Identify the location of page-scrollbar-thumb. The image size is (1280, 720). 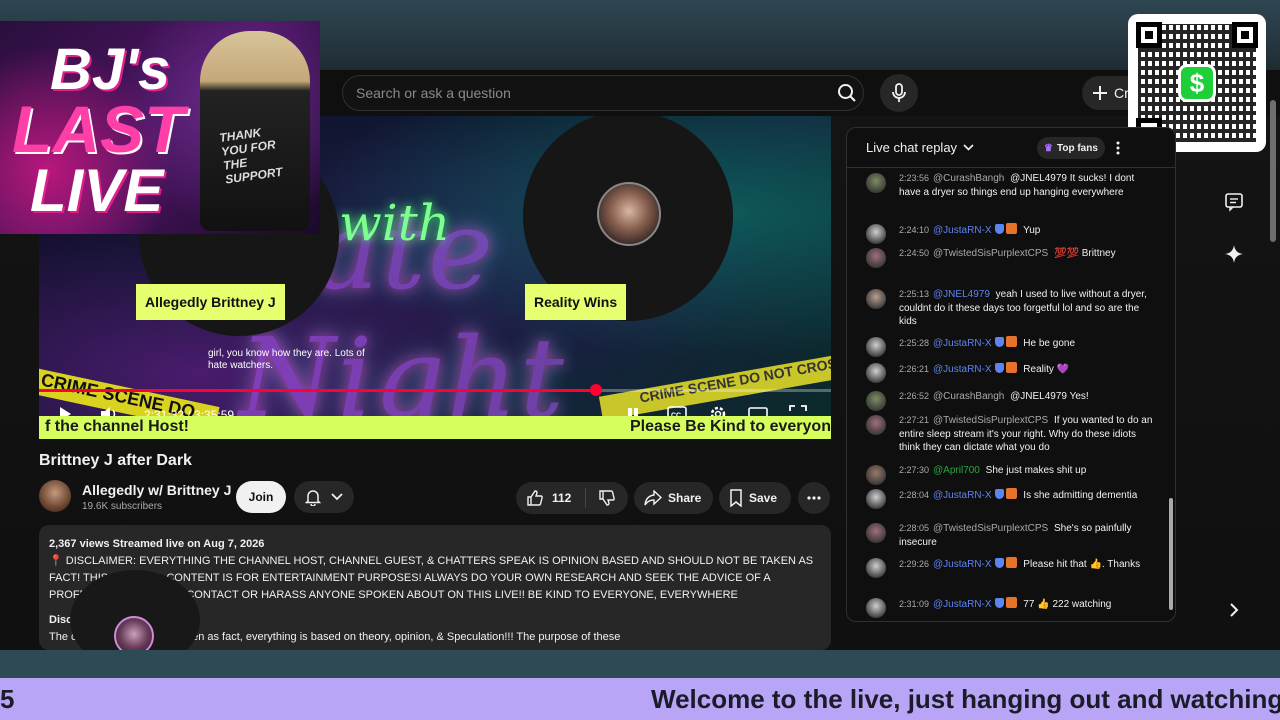
(1273, 171).